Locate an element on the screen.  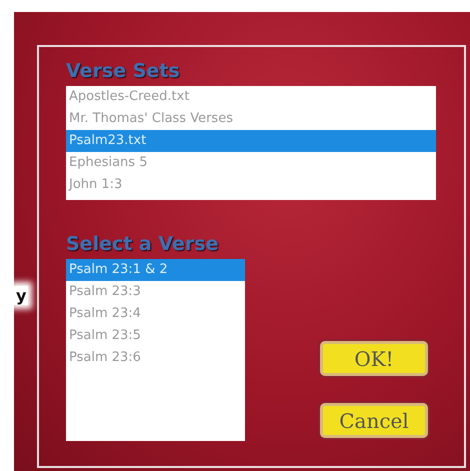
list-item: Ephesians 5 is located at coordinates (251, 163).